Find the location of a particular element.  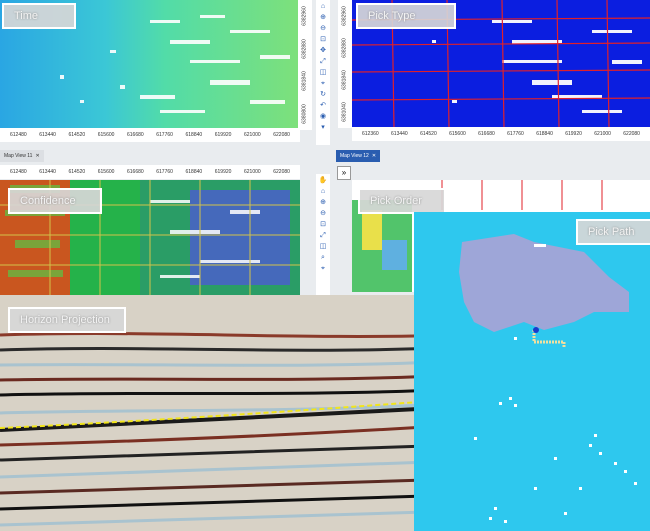

map-toolbar-top: ⌂ ⊕ ⊖ ⊡ ✥ ⤢ ◫ ⌖ ↻ ↶ ◉ ▾ is located at coordinates (323, 72).